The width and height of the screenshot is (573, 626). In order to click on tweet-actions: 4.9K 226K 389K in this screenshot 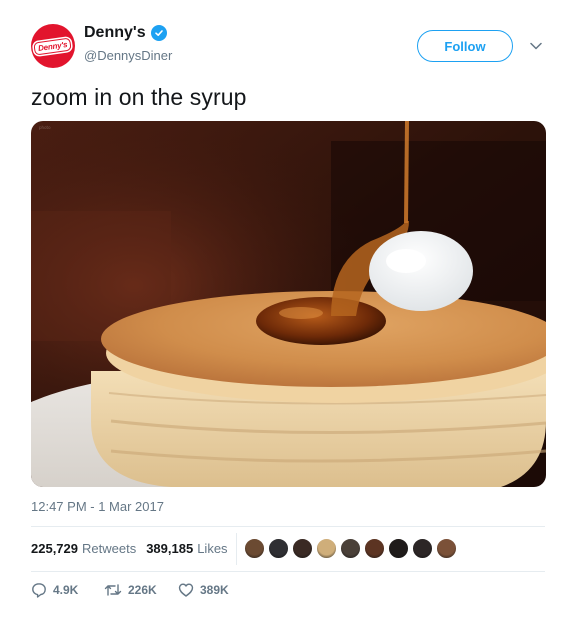, I will do `click(130, 590)`.